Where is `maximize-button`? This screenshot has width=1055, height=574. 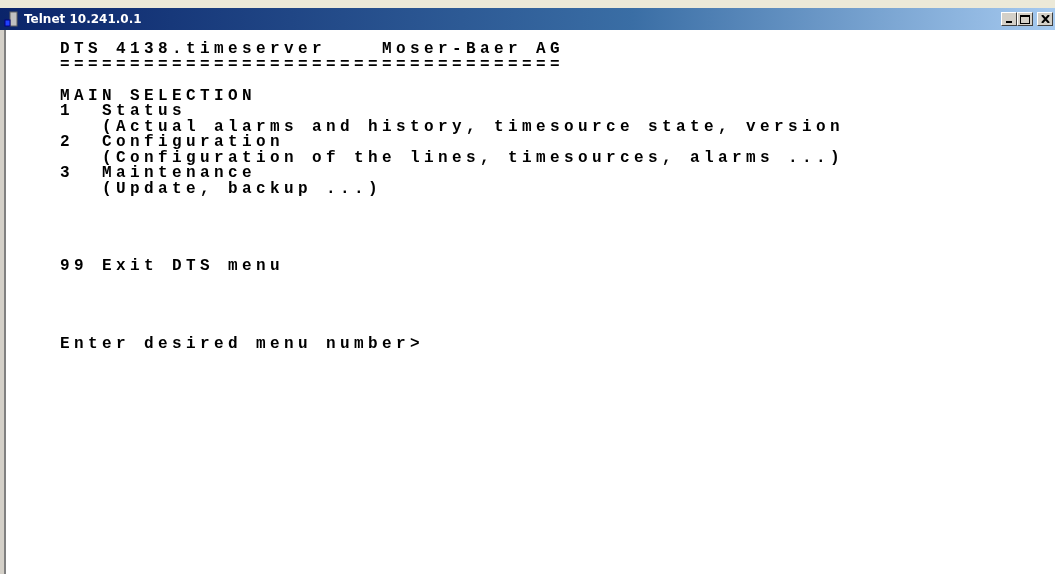 maximize-button is located at coordinates (1025, 19).